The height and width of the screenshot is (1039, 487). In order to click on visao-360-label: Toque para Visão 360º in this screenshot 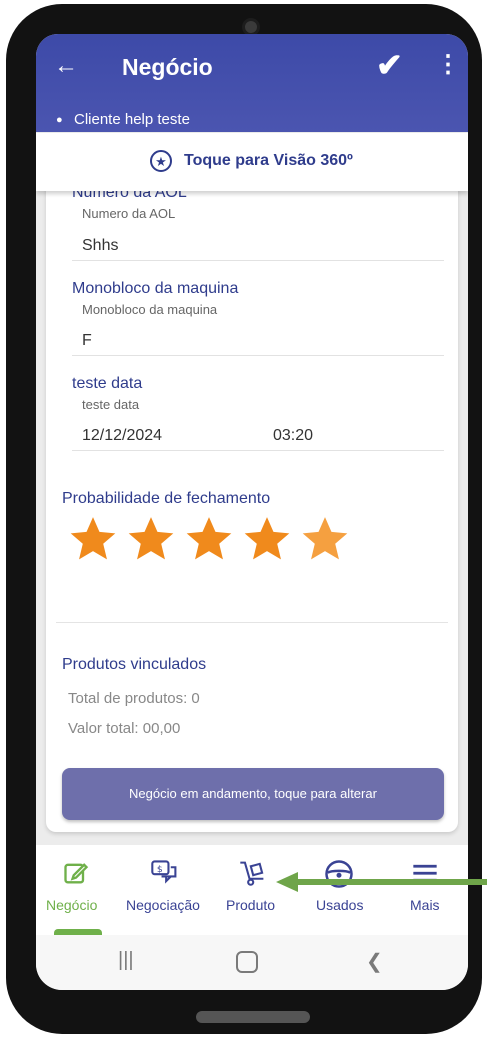, I will do `click(268, 160)`.